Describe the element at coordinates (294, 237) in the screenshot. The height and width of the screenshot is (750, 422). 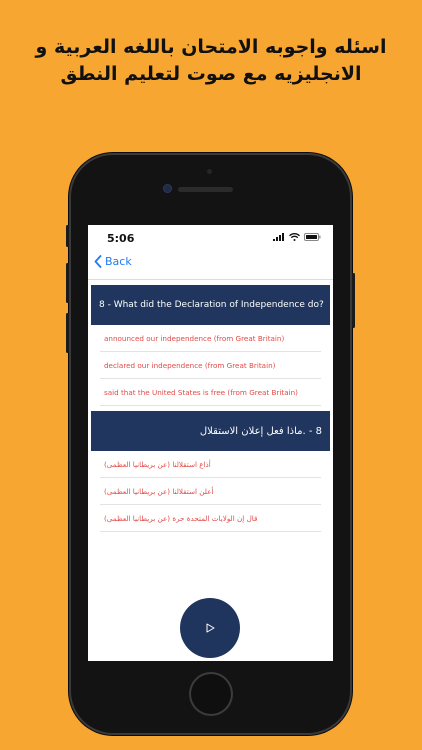
I see `wifi-icon` at that location.